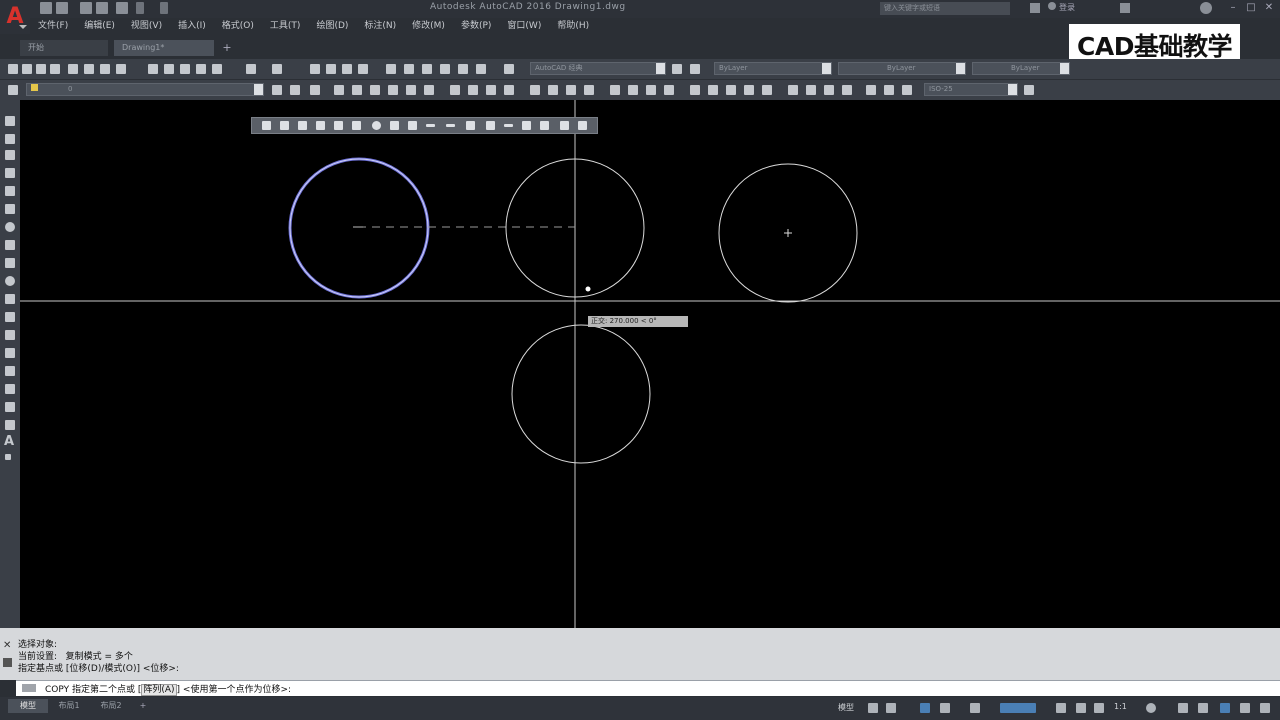 Image resolution: width=1280 pixels, height=720 pixels. Describe the element at coordinates (105, 69) in the screenshot. I see `publish-icon` at that location.